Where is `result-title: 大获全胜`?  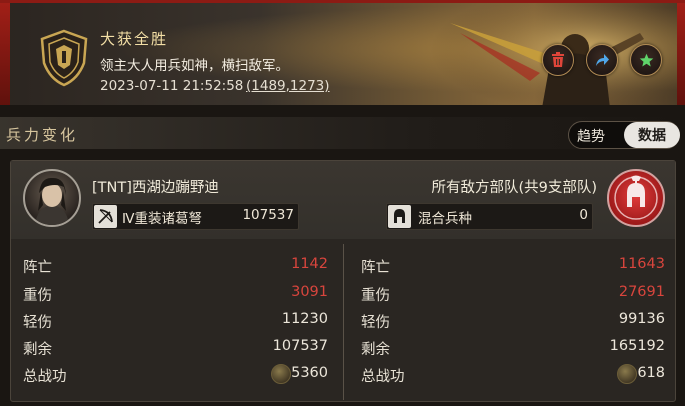
result-title: 大获全胜 is located at coordinates (134, 39).